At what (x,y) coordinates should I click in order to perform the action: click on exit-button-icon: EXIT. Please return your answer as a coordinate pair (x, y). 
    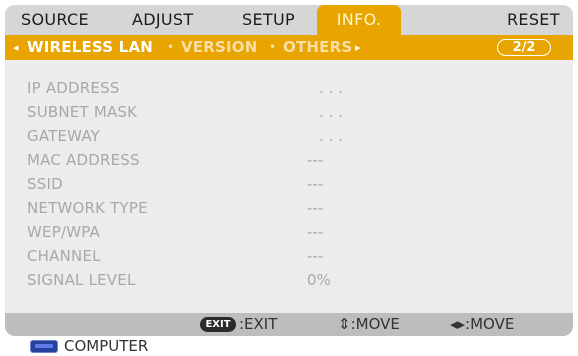
    Looking at the image, I should click on (218, 324).